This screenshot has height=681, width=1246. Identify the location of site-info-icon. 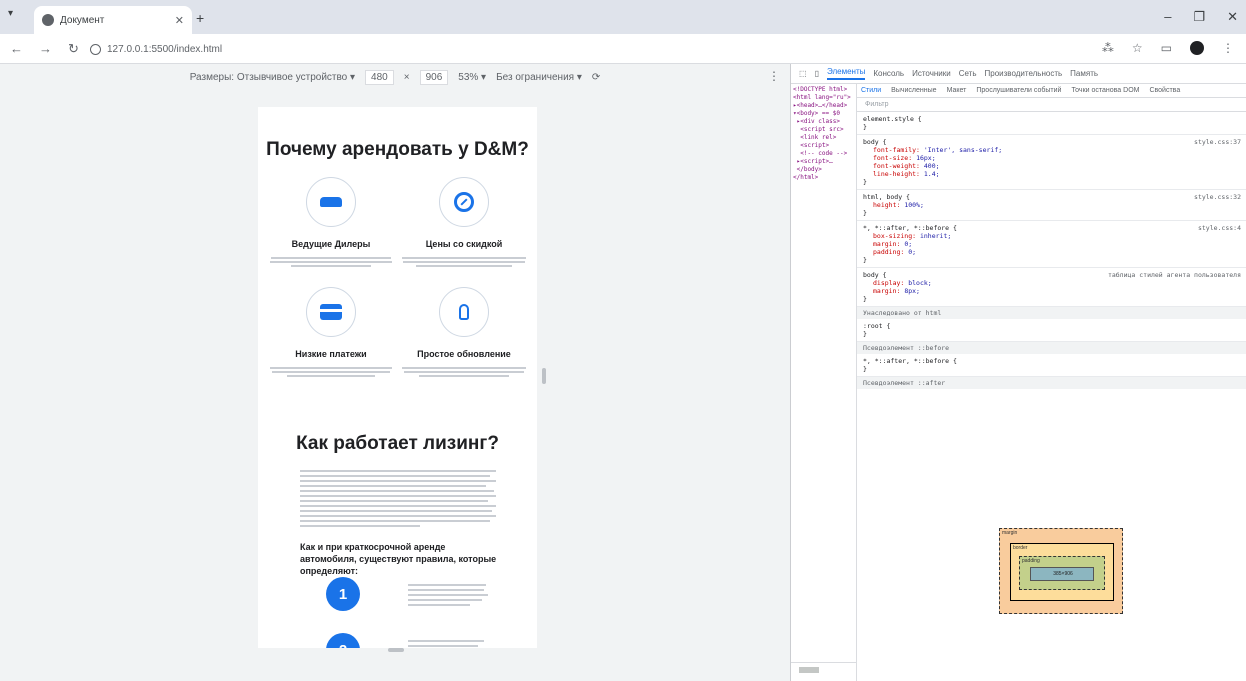
(95, 49).